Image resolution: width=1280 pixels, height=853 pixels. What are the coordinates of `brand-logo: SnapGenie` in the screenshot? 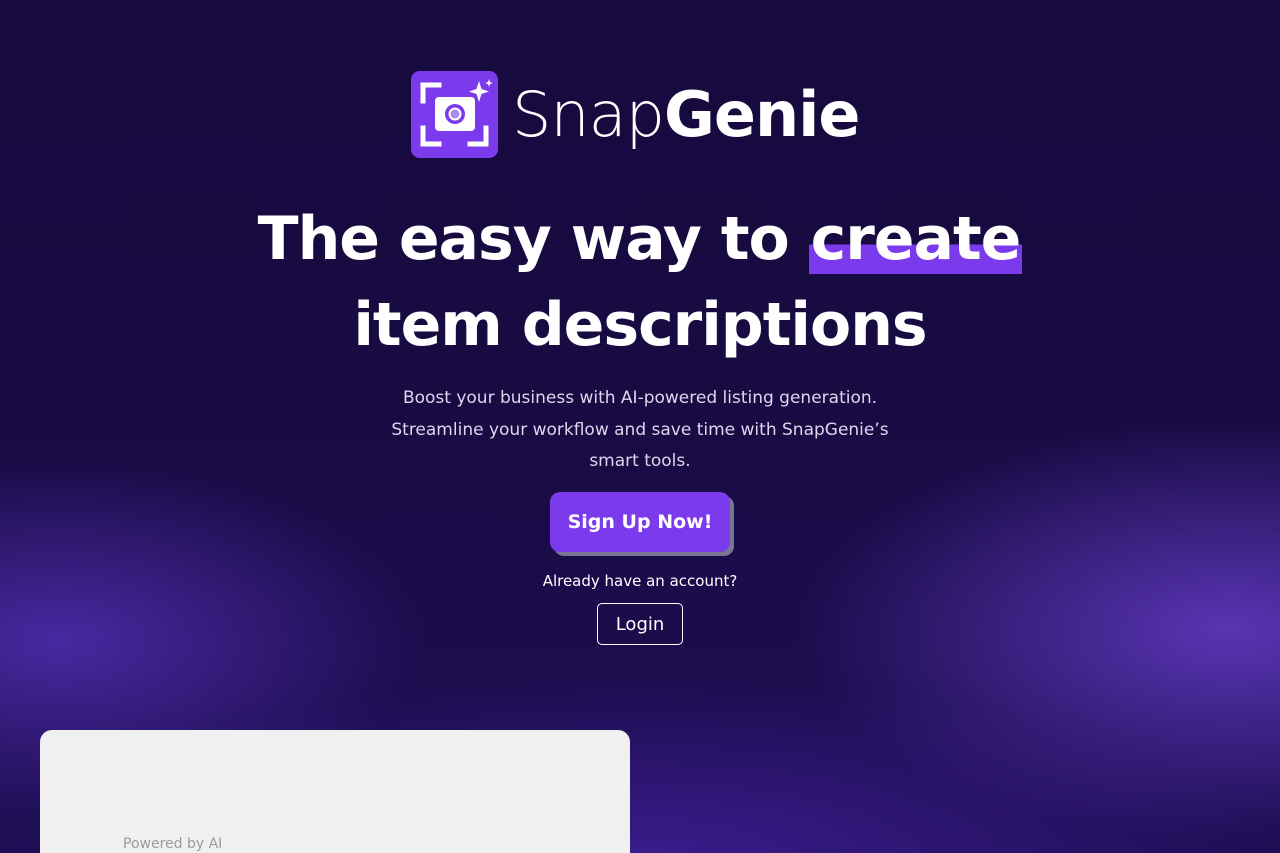 It's located at (635, 114).